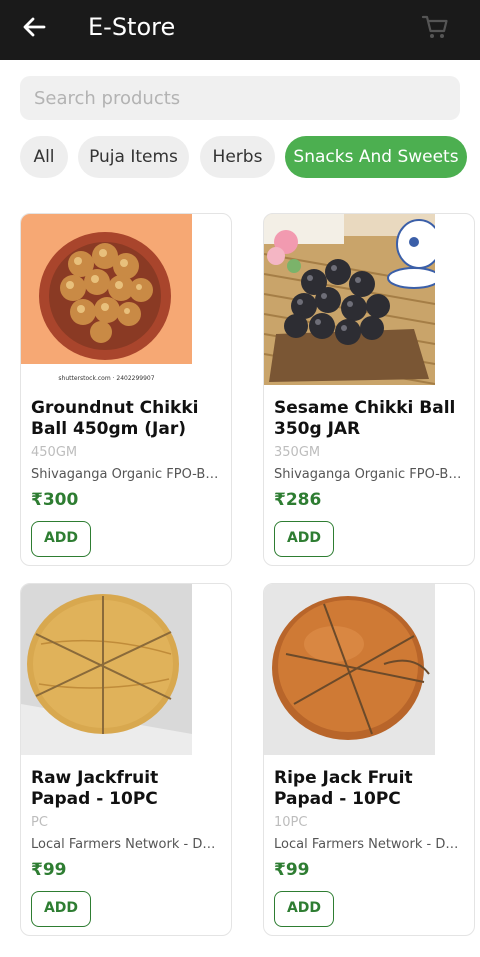 This screenshot has width=480, height=957. I want to click on product-image-groundnut-chikki: shutterstock.com · 2402299907, so click(106, 299).